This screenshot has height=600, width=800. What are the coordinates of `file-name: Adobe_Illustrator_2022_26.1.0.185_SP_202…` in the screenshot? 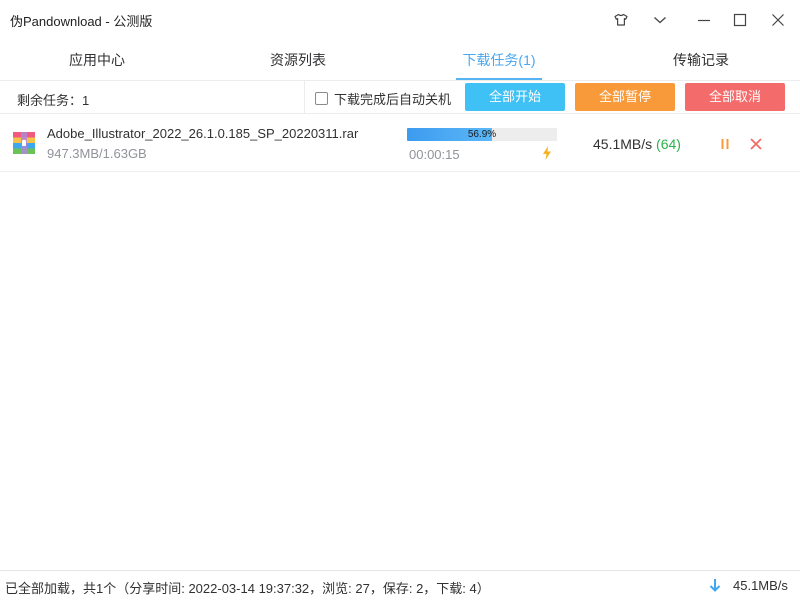 It's located at (203, 133).